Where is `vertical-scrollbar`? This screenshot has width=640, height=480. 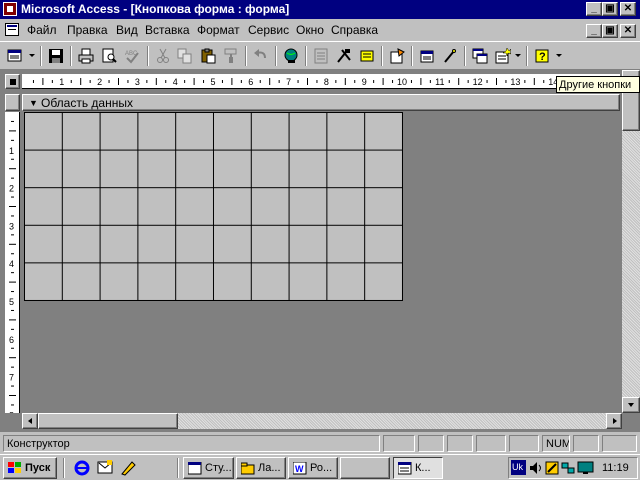
vertical-scrollbar is located at coordinates (631, 241).